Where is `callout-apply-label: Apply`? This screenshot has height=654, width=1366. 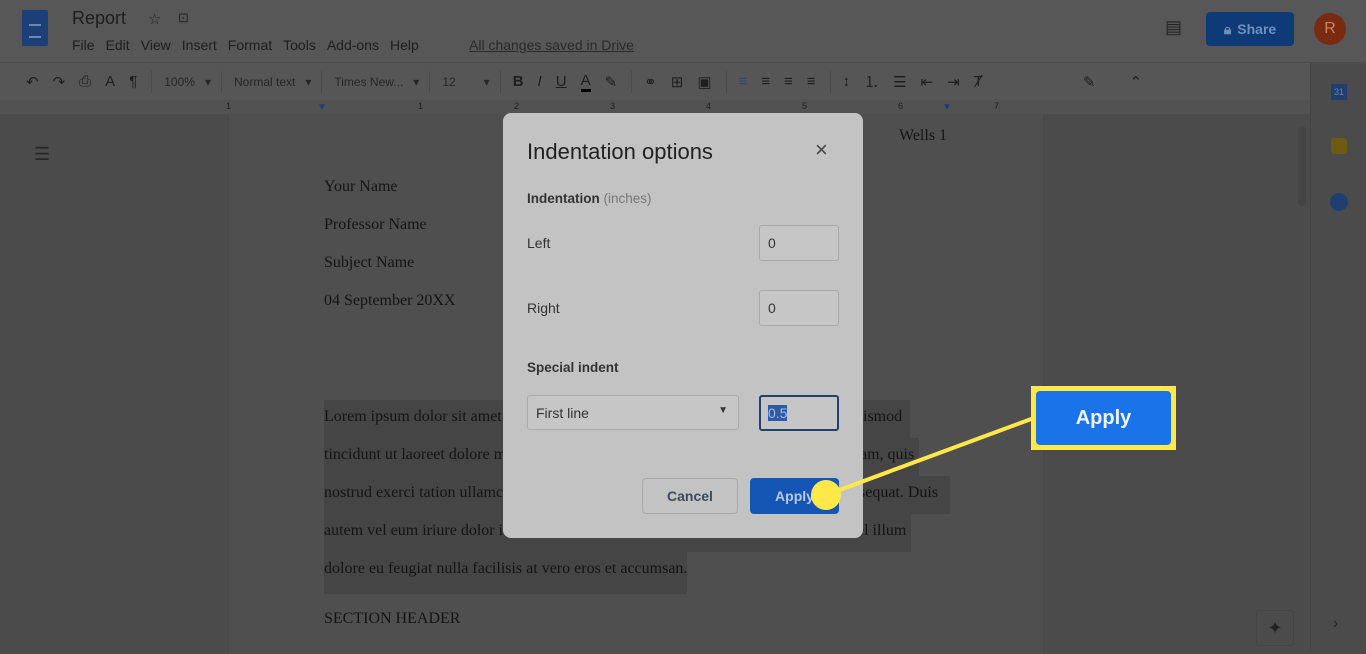 callout-apply-label: Apply is located at coordinates (1103, 418).